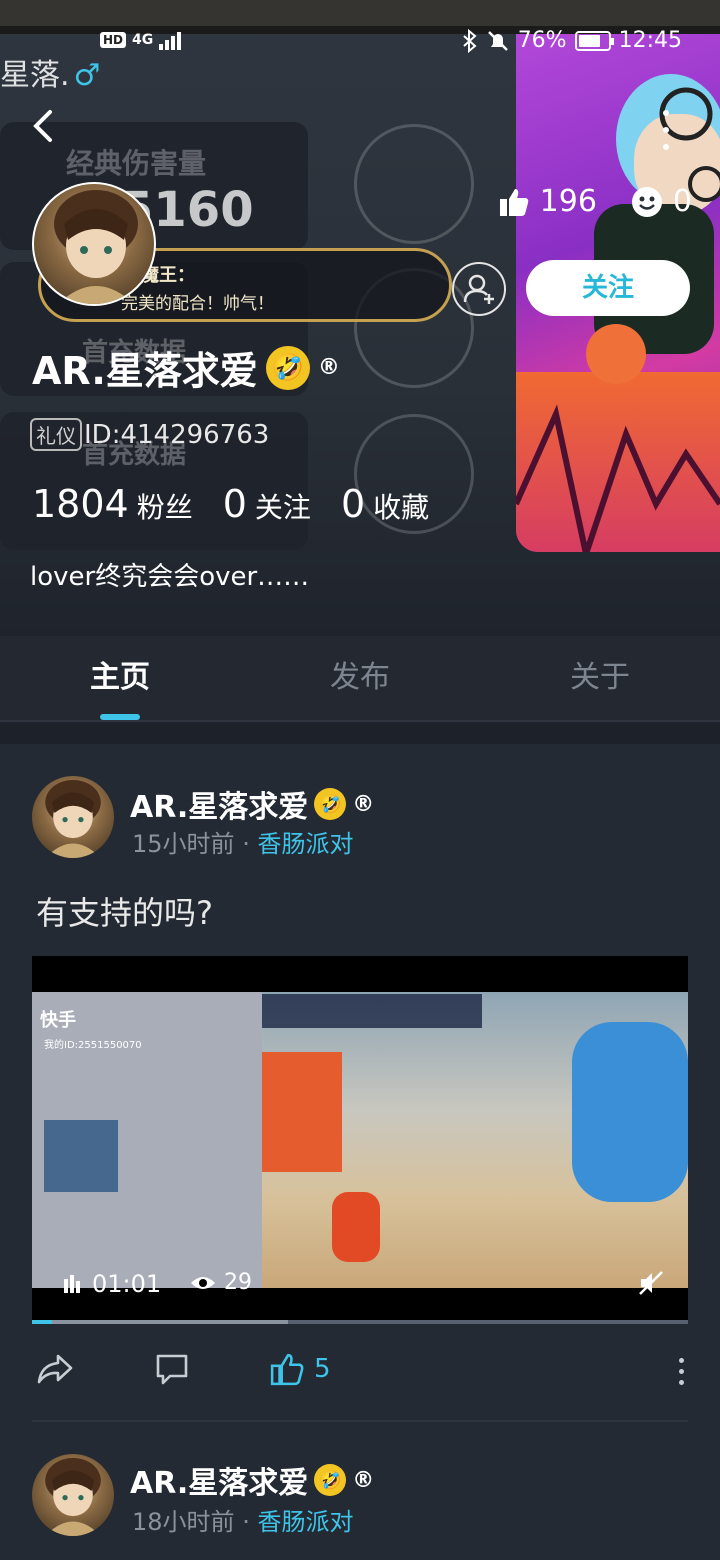  What do you see at coordinates (360, 1322) in the screenshot?
I see `video-progress-bar` at bounding box center [360, 1322].